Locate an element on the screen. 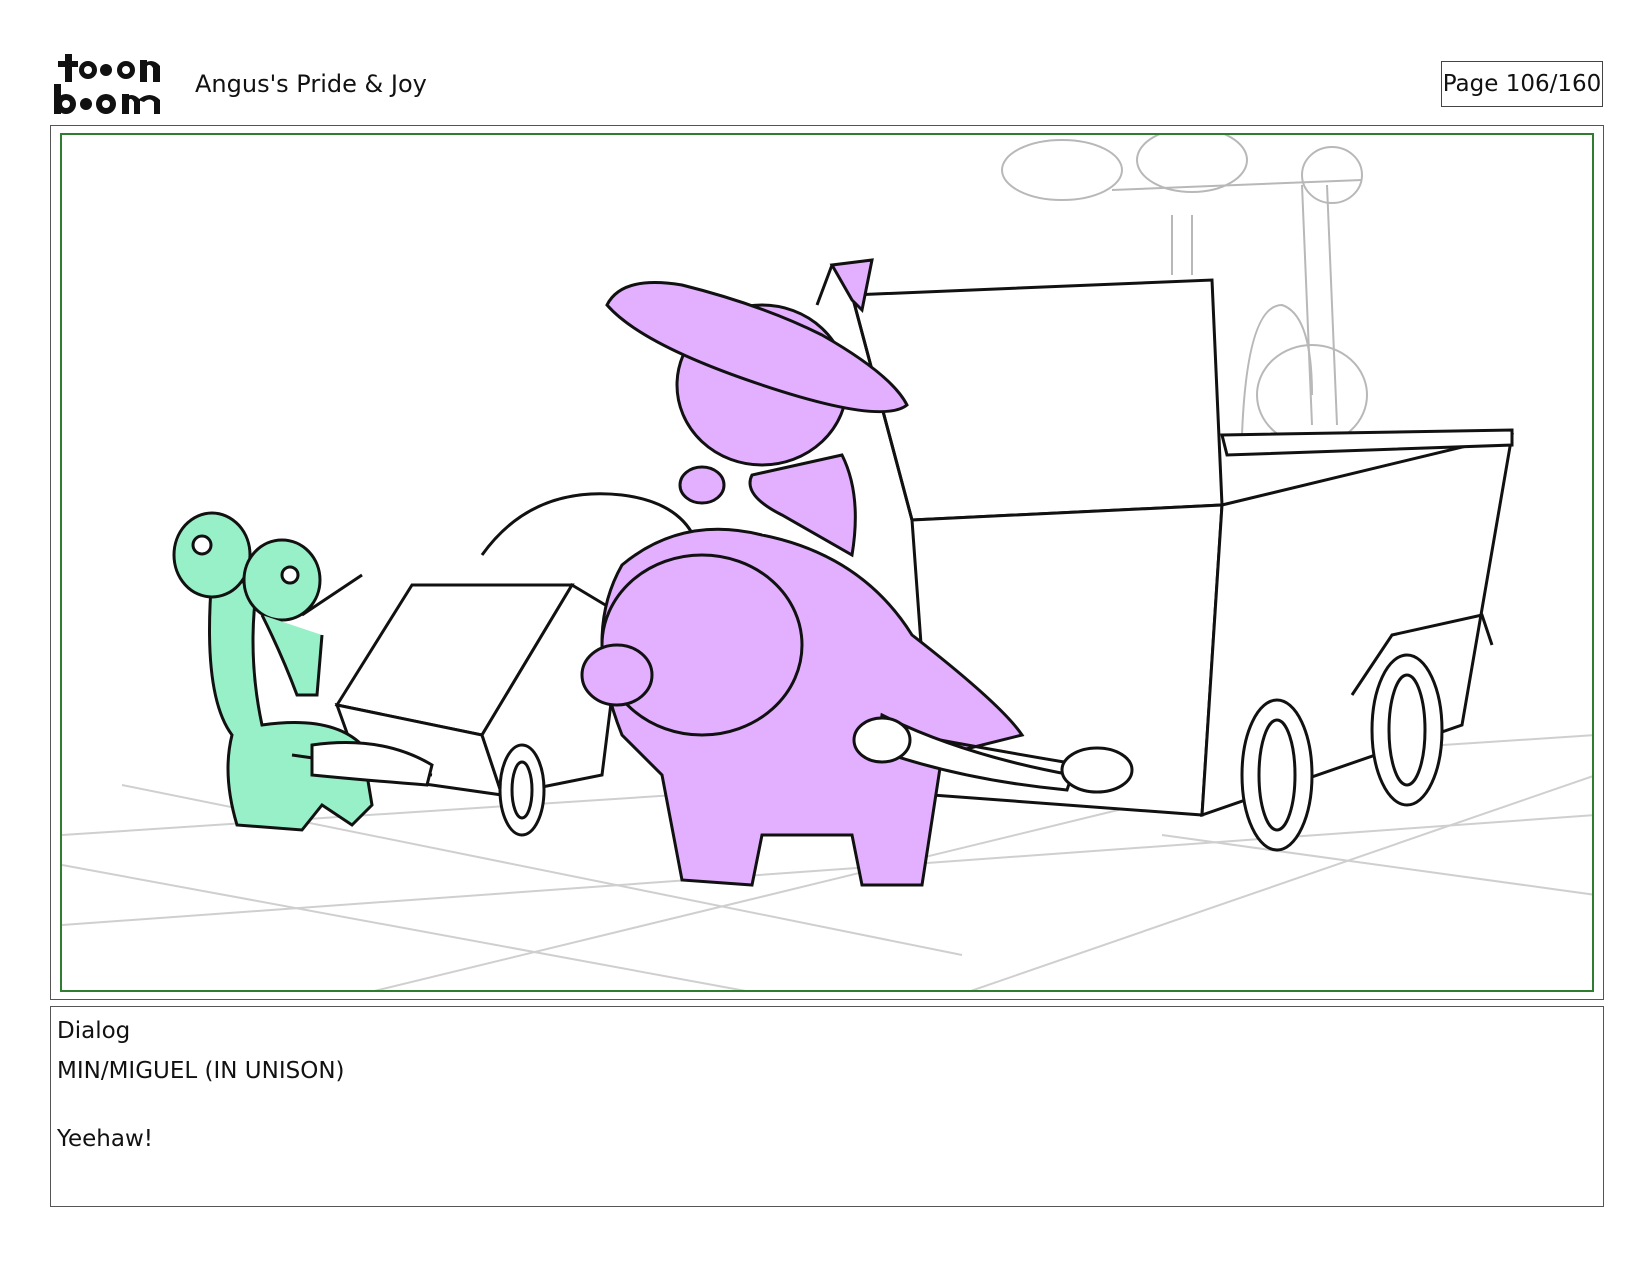 Image resolution: width=1650 pixels, height=1275 pixels. toon-boom-logo is located at coordinates (111, 85).